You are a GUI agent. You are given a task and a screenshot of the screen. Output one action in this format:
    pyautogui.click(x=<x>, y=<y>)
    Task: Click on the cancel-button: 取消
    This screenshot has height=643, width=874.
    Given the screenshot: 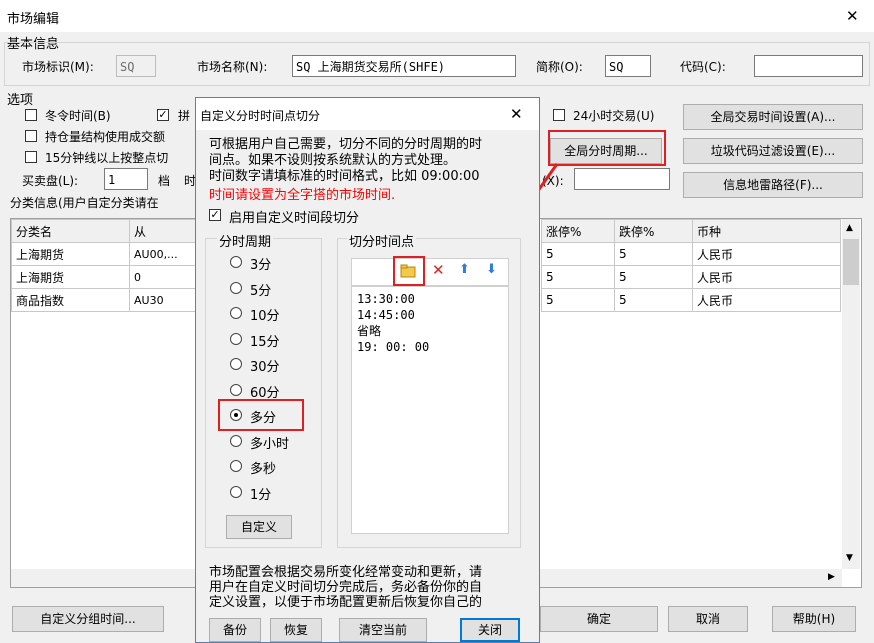 What is the action you would take?
    pyautogui.click(x=708, y=619)
    